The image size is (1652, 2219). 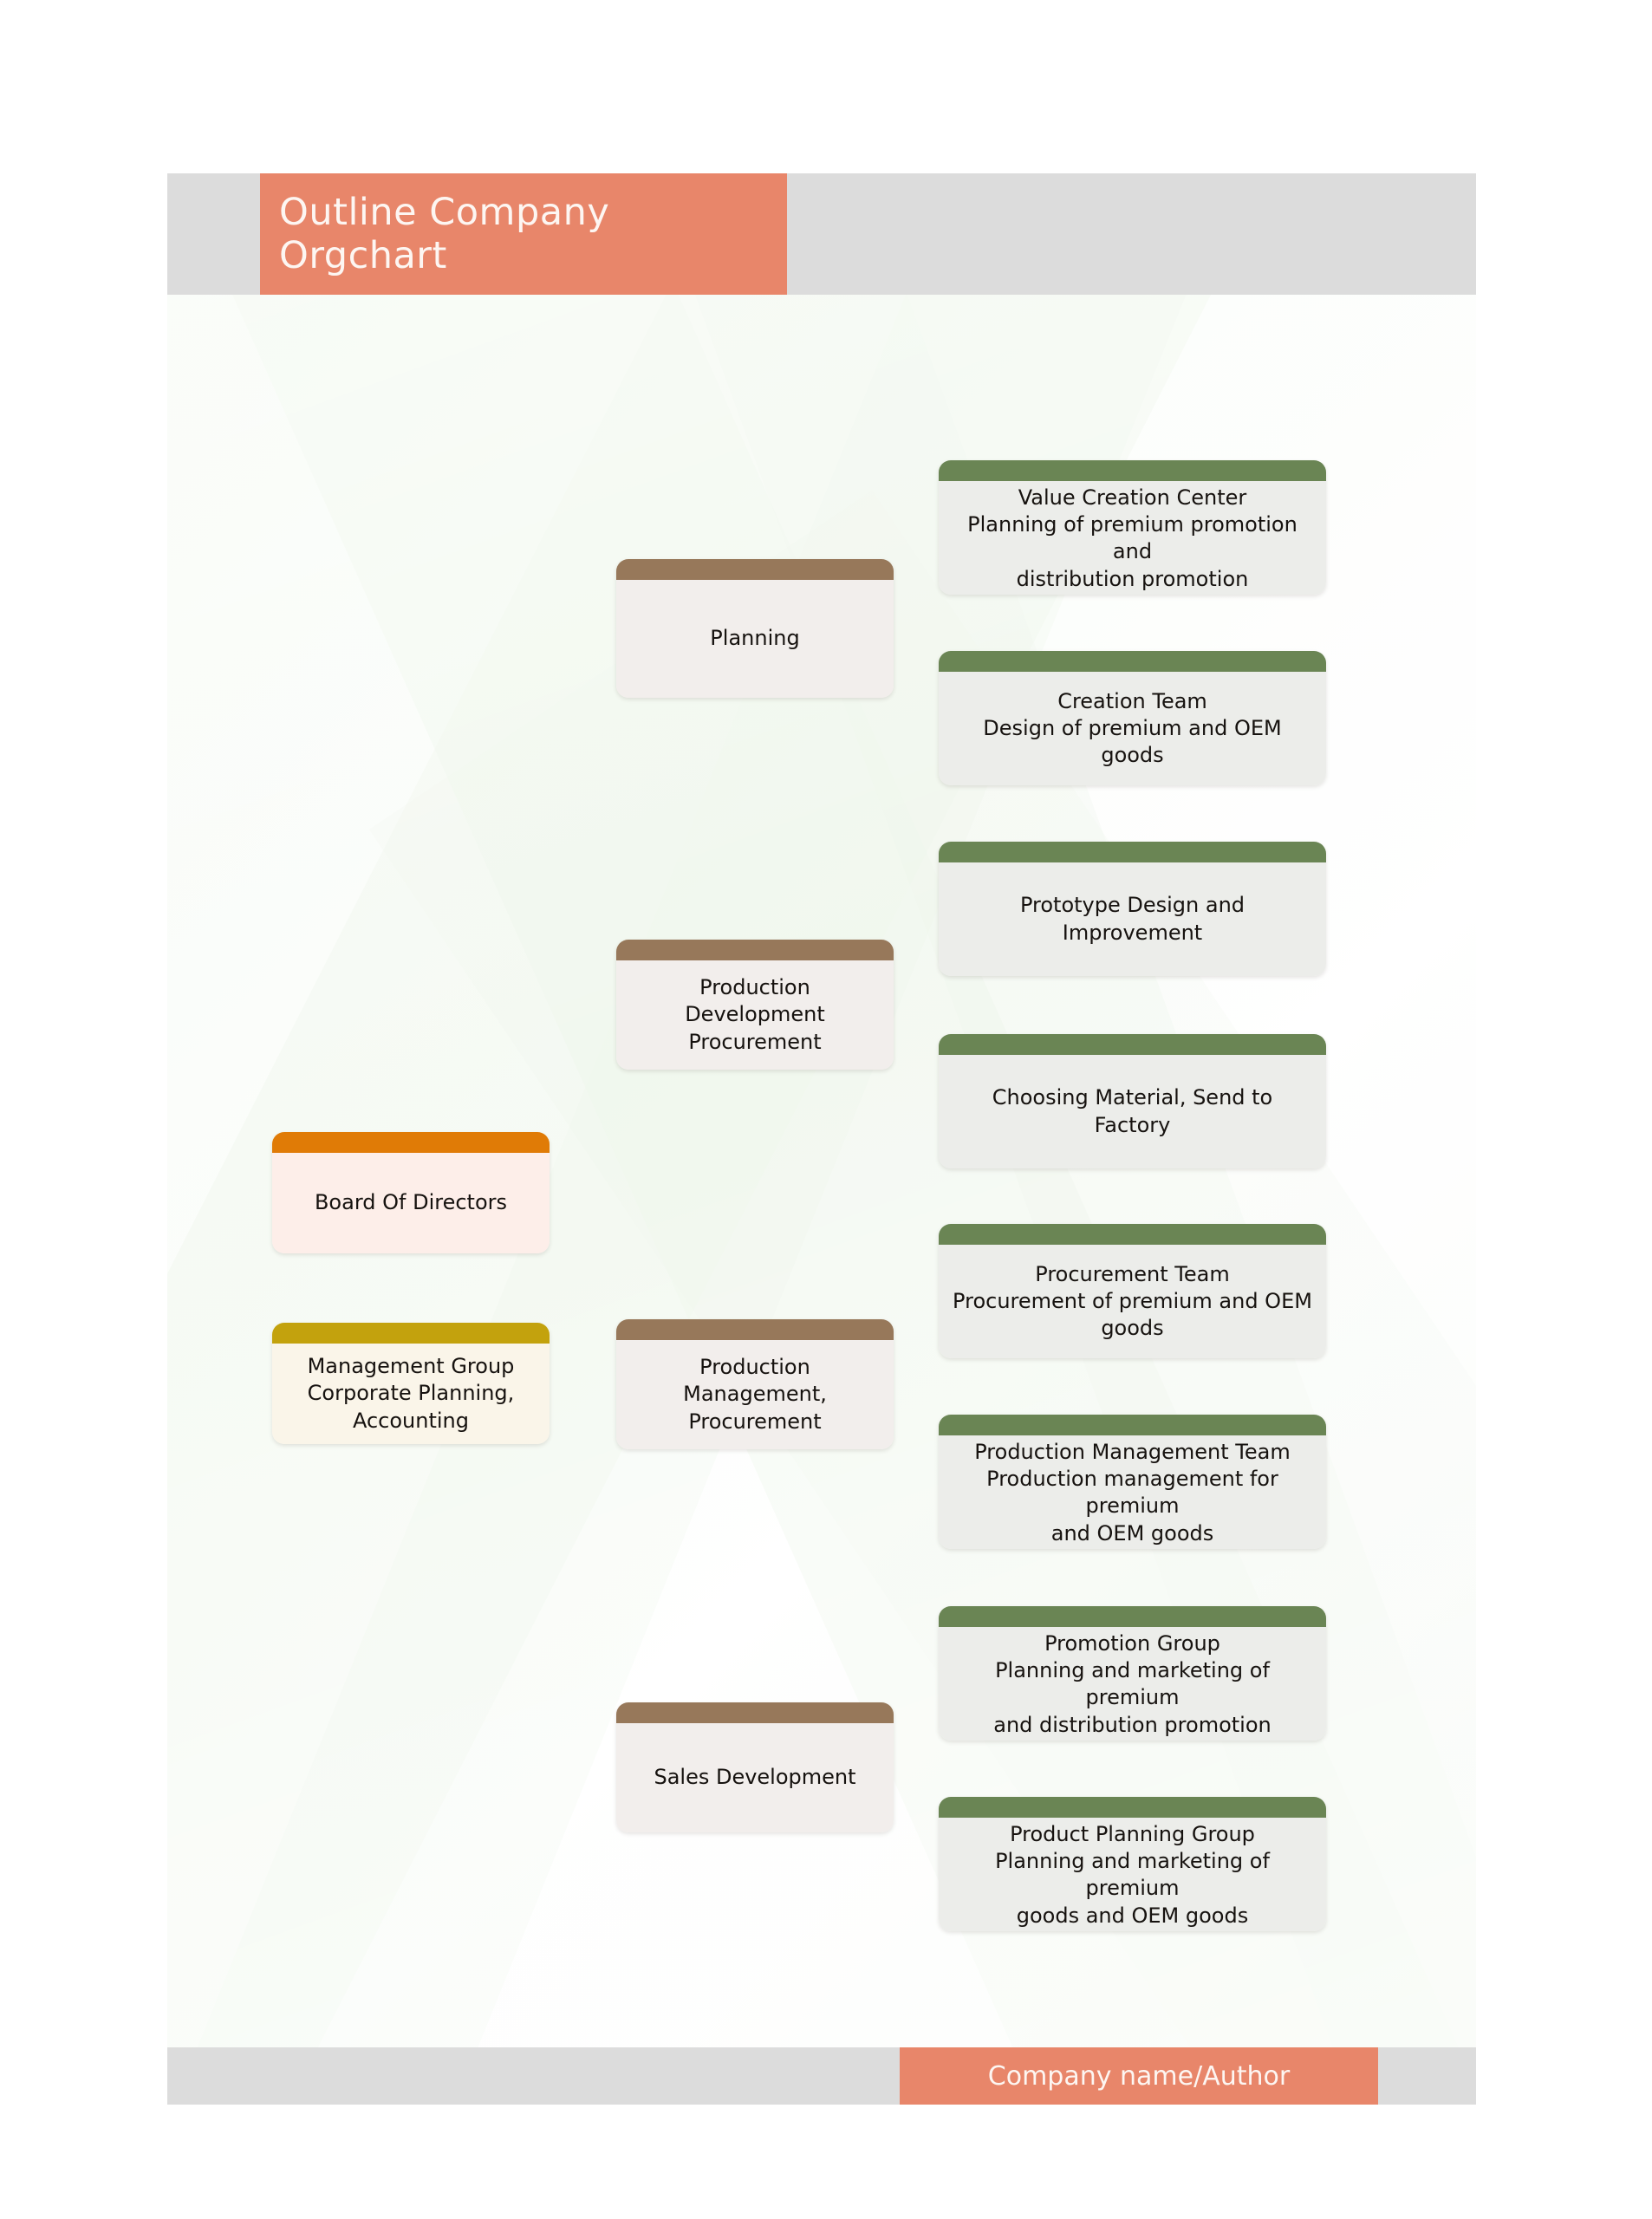 I want to click on node-label: Sales Development, so click(x=755, y=1778).